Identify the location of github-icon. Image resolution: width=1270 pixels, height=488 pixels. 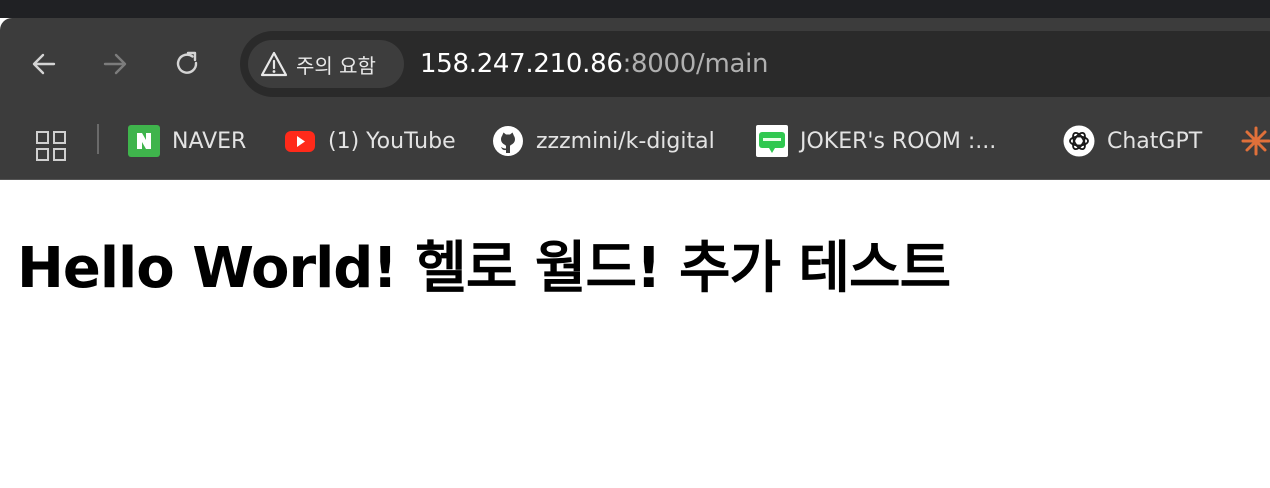
(508, 141).